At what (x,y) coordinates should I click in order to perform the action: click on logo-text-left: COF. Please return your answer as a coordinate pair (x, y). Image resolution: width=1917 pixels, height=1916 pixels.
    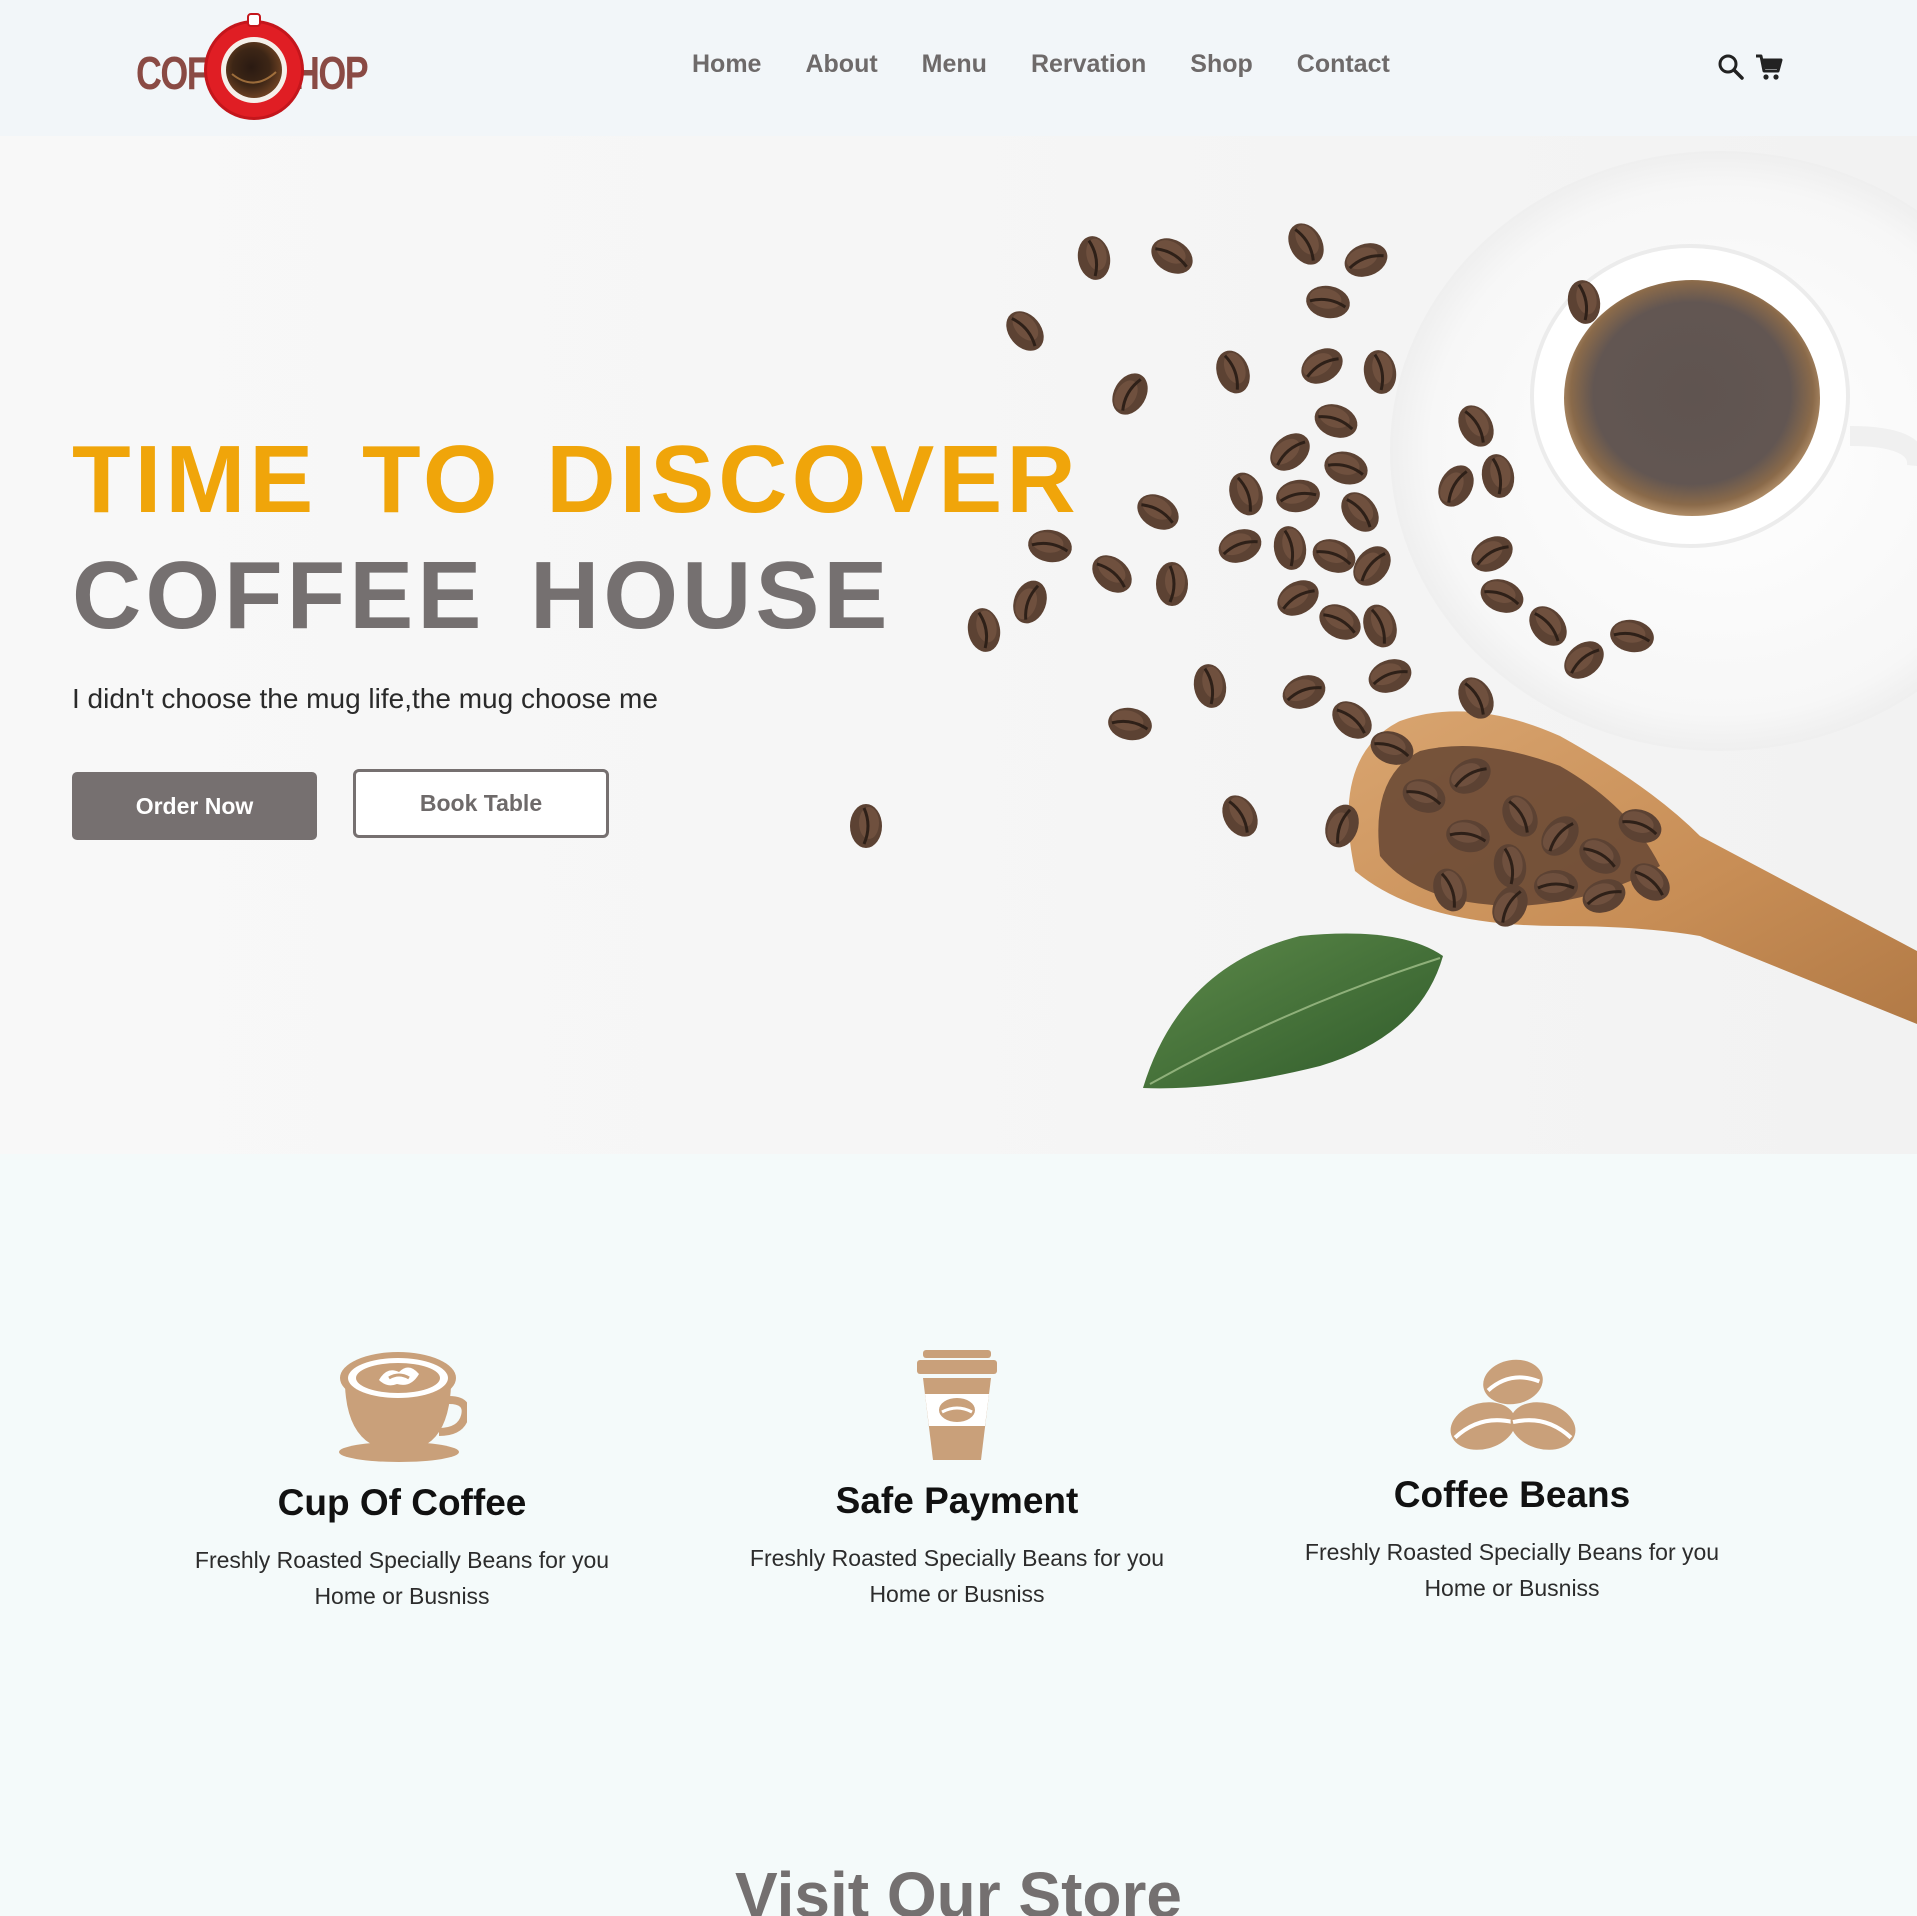
    Looking at the image, I should click on (172, 73).